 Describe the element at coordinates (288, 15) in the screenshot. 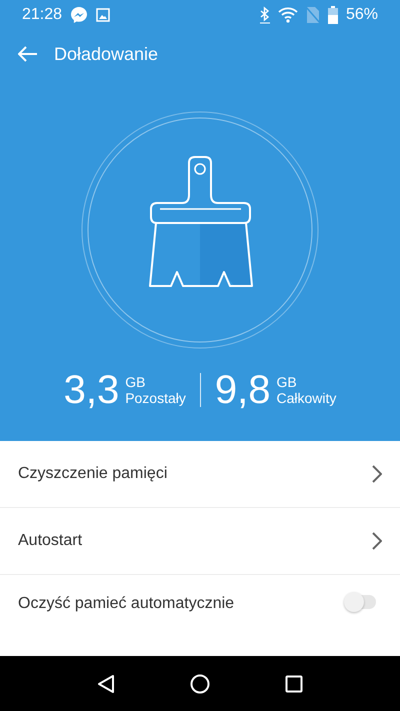

I see `wifi-icon` at that location.